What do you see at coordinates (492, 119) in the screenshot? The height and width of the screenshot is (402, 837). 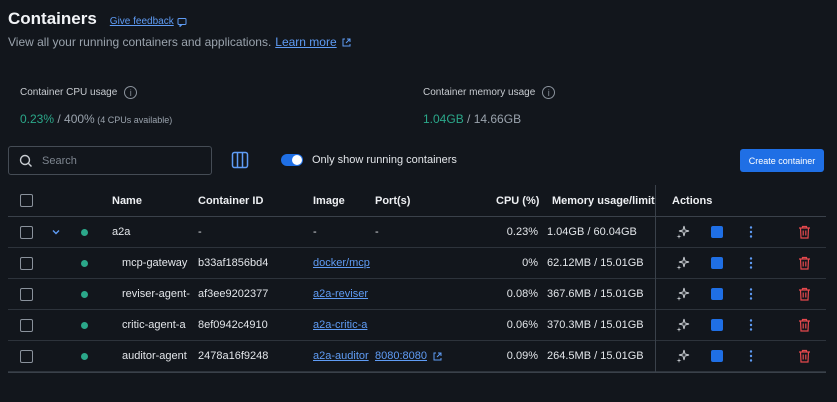 I see `memory-total: / 14.66GB` at bounding box center [492, 119].